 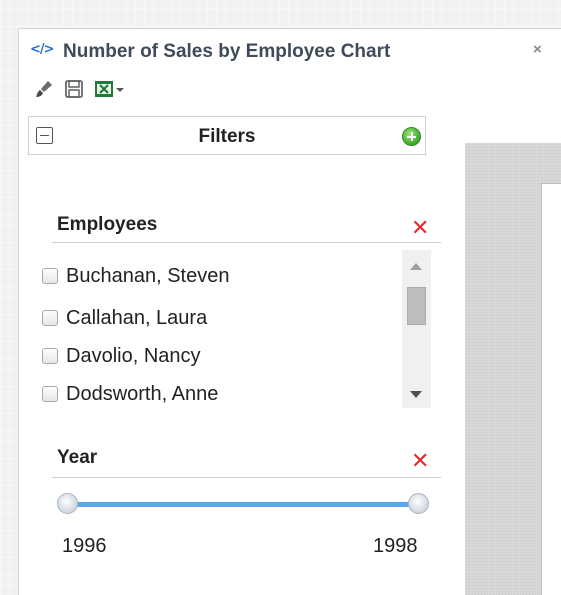 I want to click on year-slider-track, so click(x=242, y=504).